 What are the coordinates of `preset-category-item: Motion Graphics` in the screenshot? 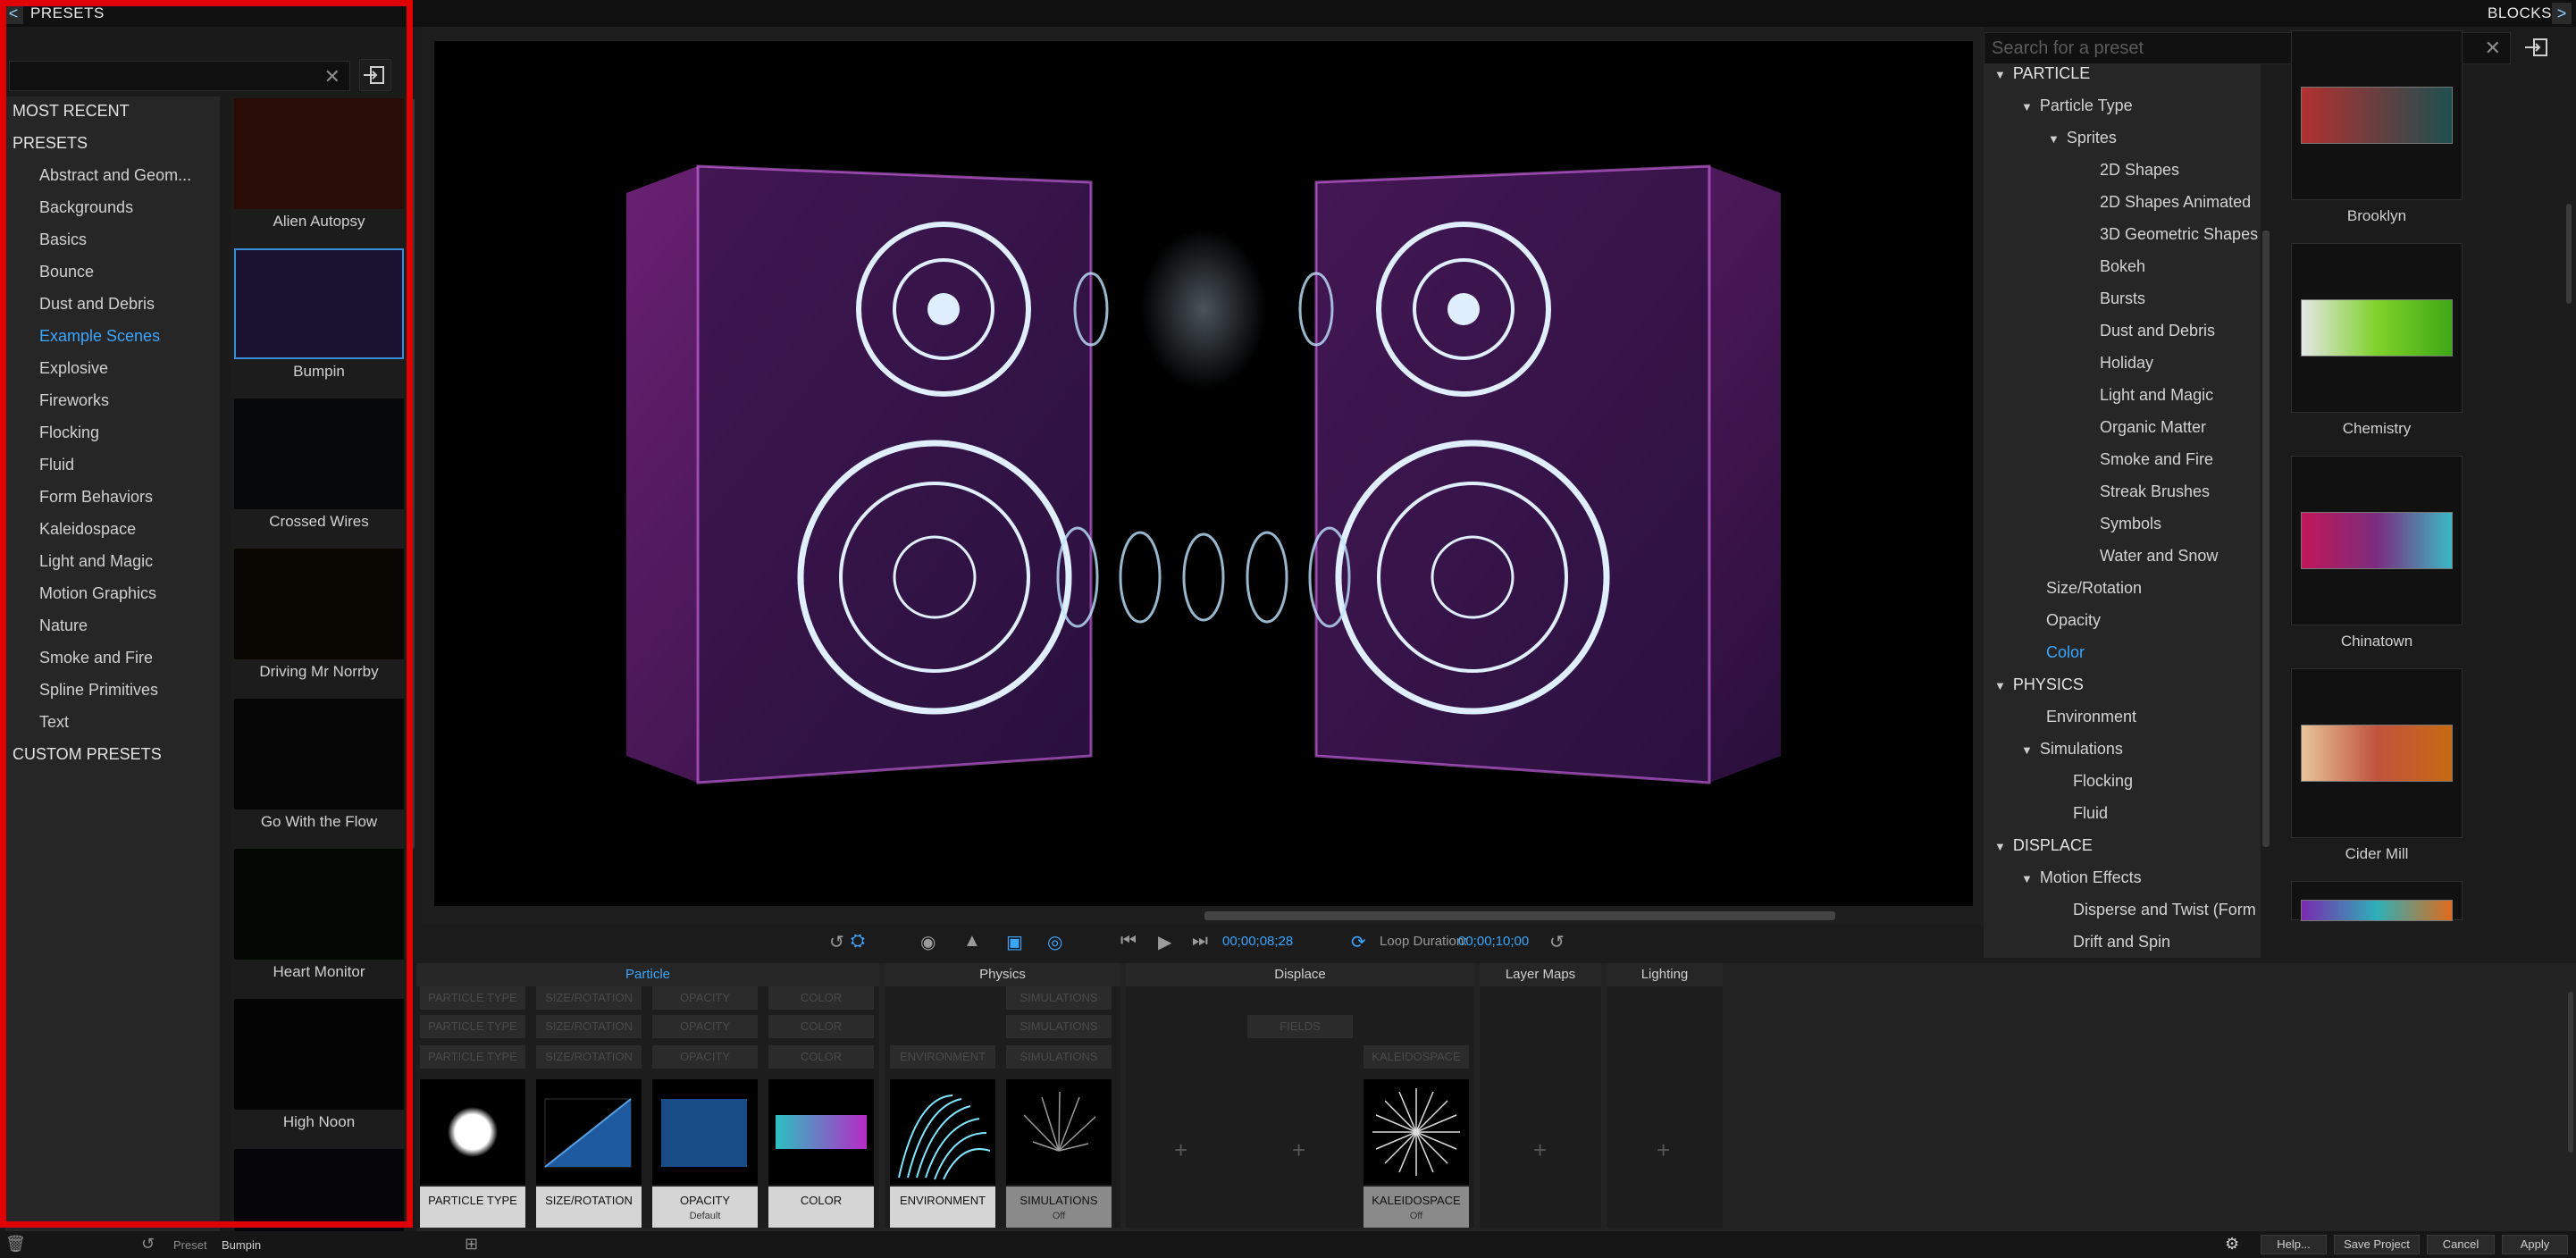 It's located at (97, 593).